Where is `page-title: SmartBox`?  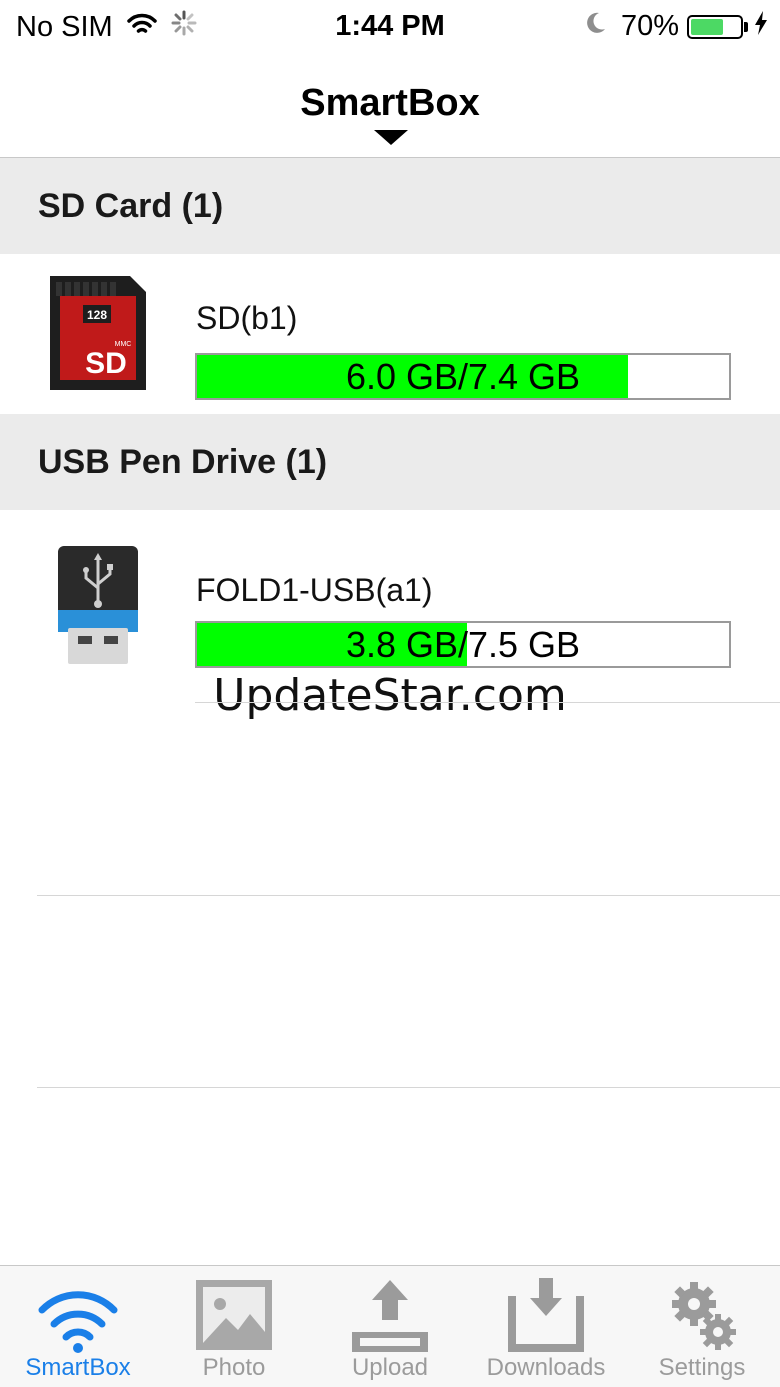
page-title: SmartBox is located at coordinates (390, 103).